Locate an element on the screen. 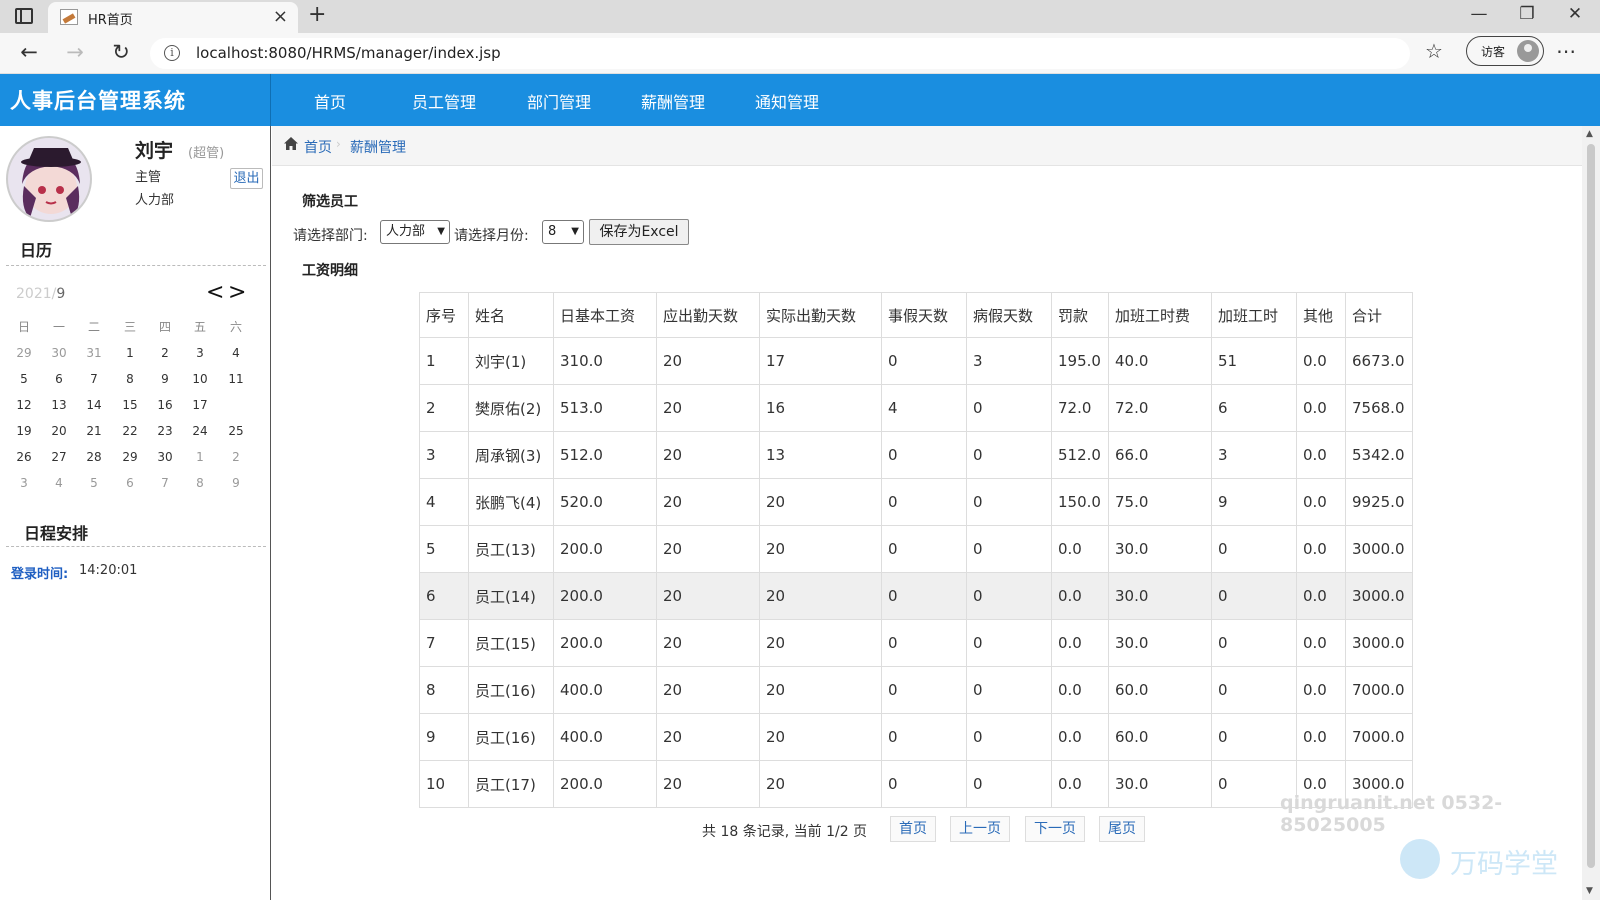 This screenshot has height=900, width=1600. page-scrollbar: ▲ ▼ is located at coordinates (1591, 513).